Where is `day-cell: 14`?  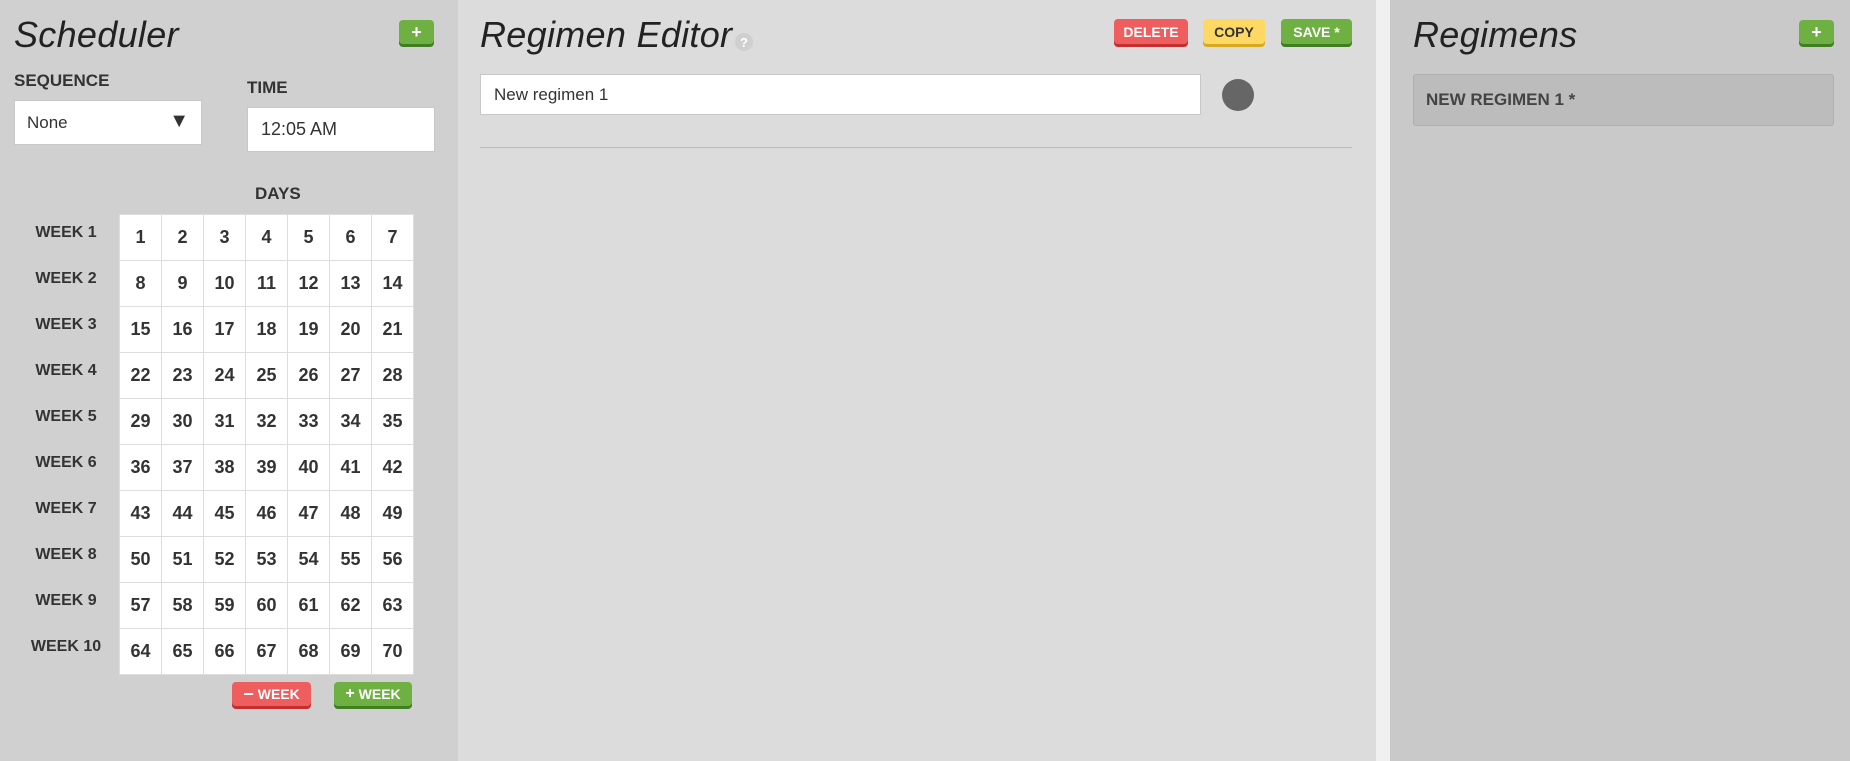
day-cell: 14 is located at coordinates (392, 283).